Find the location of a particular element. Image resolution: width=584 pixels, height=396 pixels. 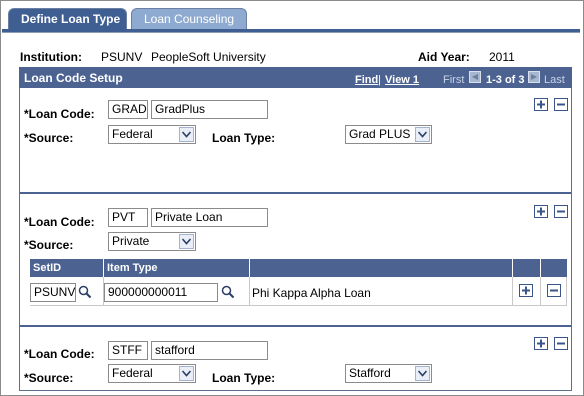

setid-input: PSUNV is located at coordinates (53, 292).